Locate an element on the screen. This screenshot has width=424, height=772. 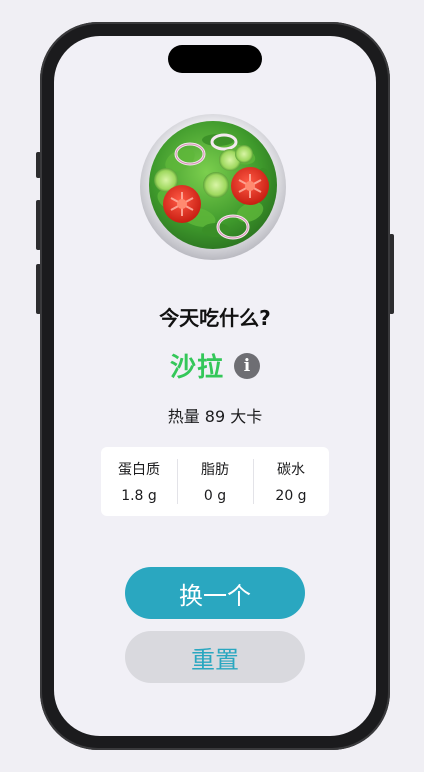
nutrition-protein: 蛋白质 1.8 g is located at coordinates (139, 481).